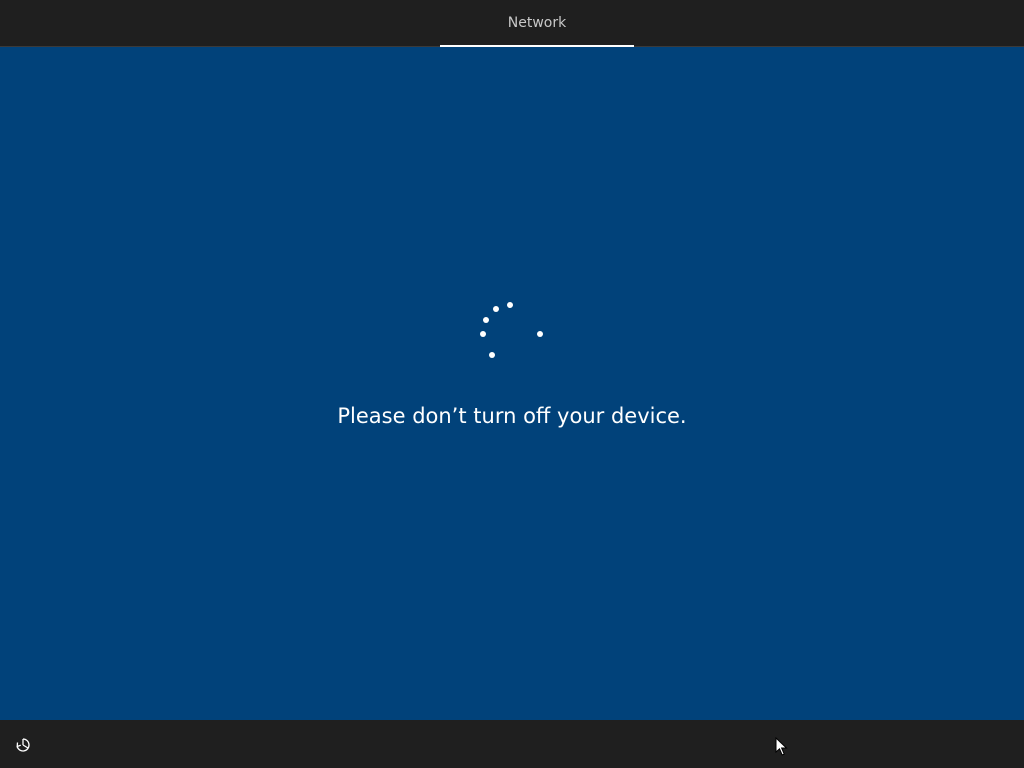 The image size is (1024, 768). I want to click on tab-network-label: Network, so click(537, 23).